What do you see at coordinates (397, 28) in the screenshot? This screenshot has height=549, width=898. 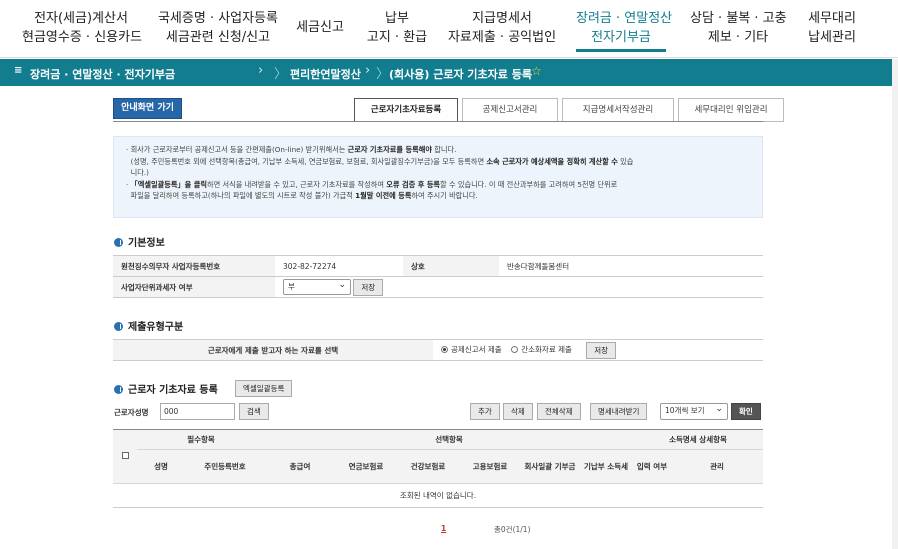 I see `nav-payment: 납부고지 · 환급` at bounding box center [397, 28].